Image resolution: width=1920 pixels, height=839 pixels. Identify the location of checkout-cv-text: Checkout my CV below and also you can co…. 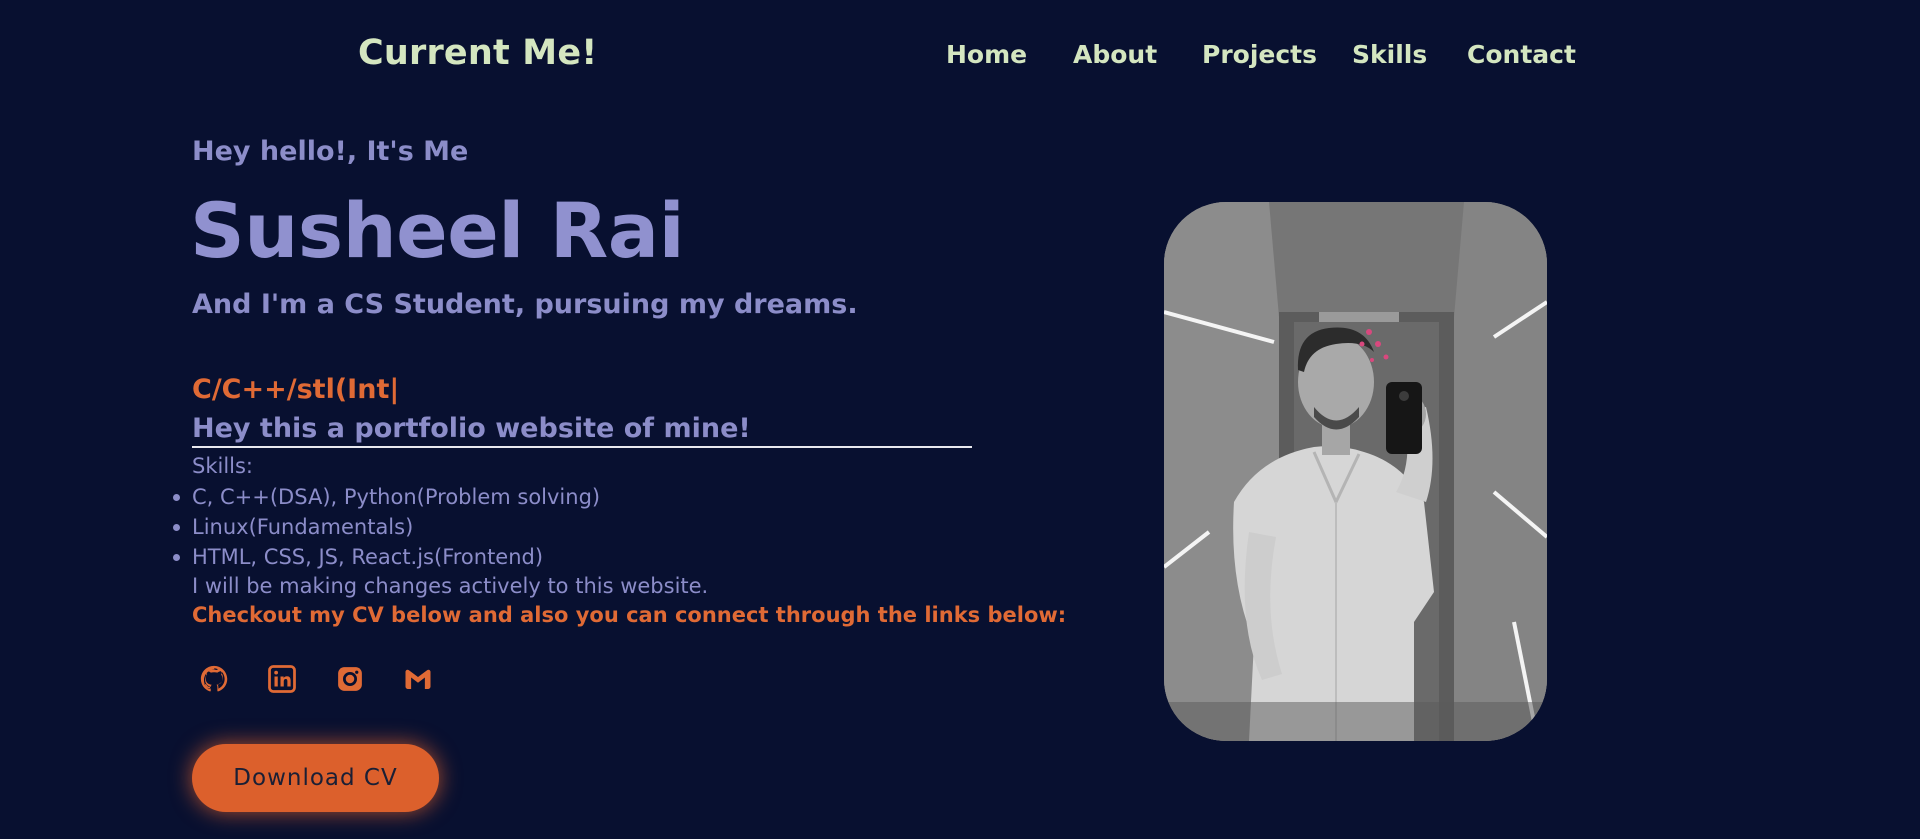
(629, 615).